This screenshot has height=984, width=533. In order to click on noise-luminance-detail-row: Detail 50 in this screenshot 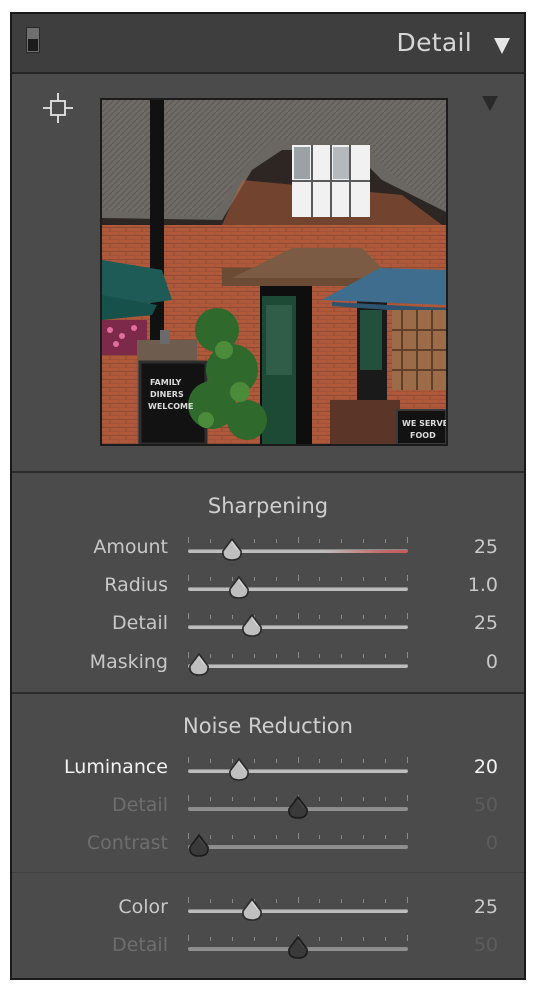, I will do `click(268, 806)`.